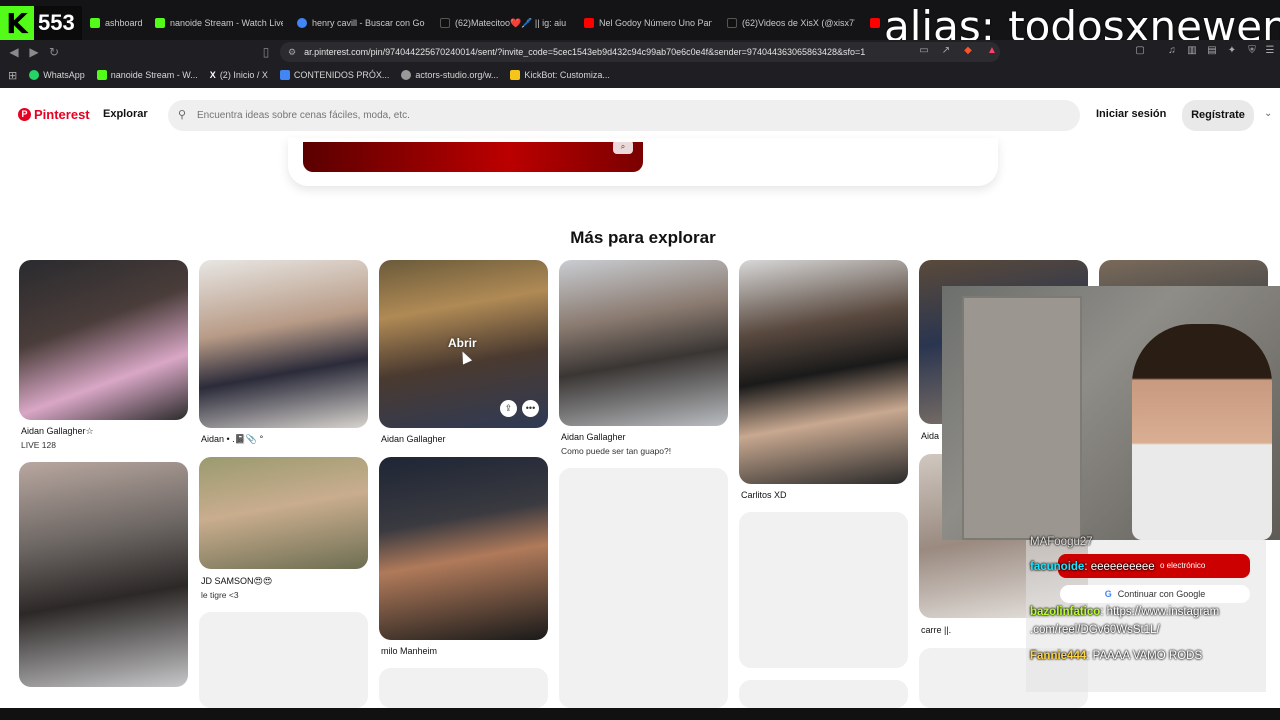 The height and width of the screenshot is (720, 1280). What do you see at coordinates (1140, 51) in the screenshot?
I see `extensions-icon: ▢` at bounding box center [1140, 51].